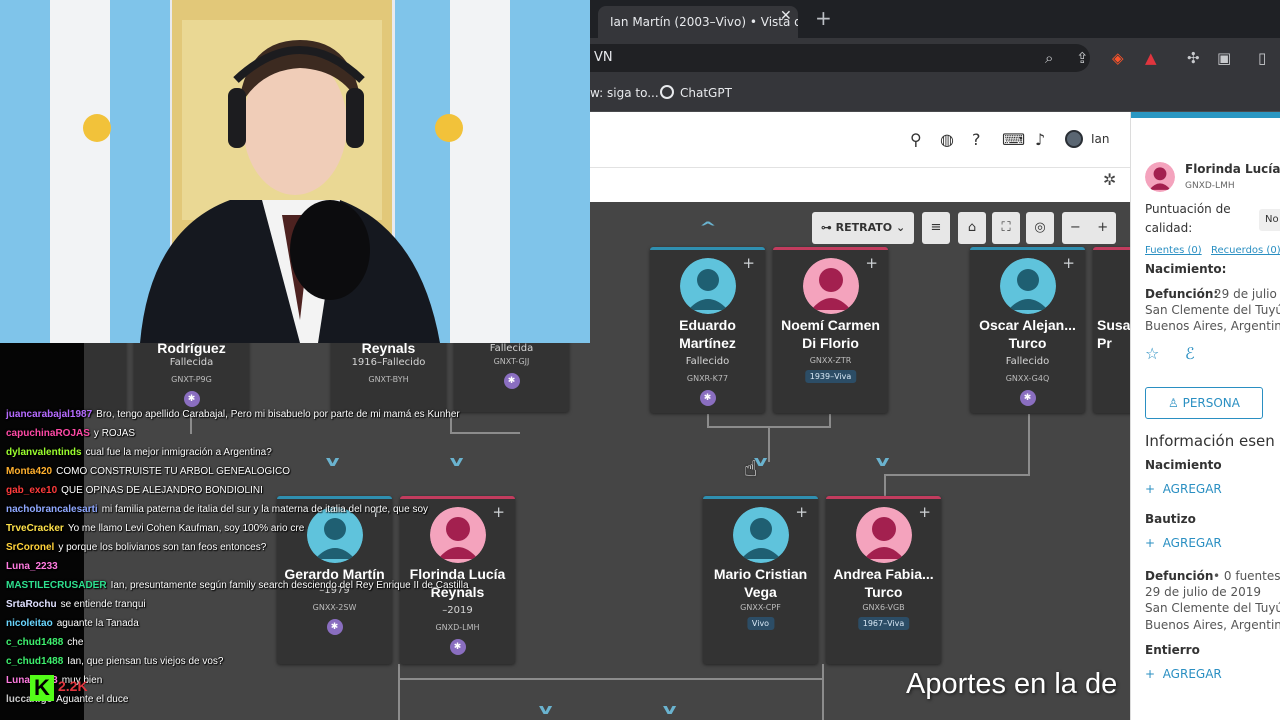 This screenshot has height=720, width=1280. I want to click on browser-tab: Ian Martín (2003–Vivo) • Vista de, so click(698, 22).